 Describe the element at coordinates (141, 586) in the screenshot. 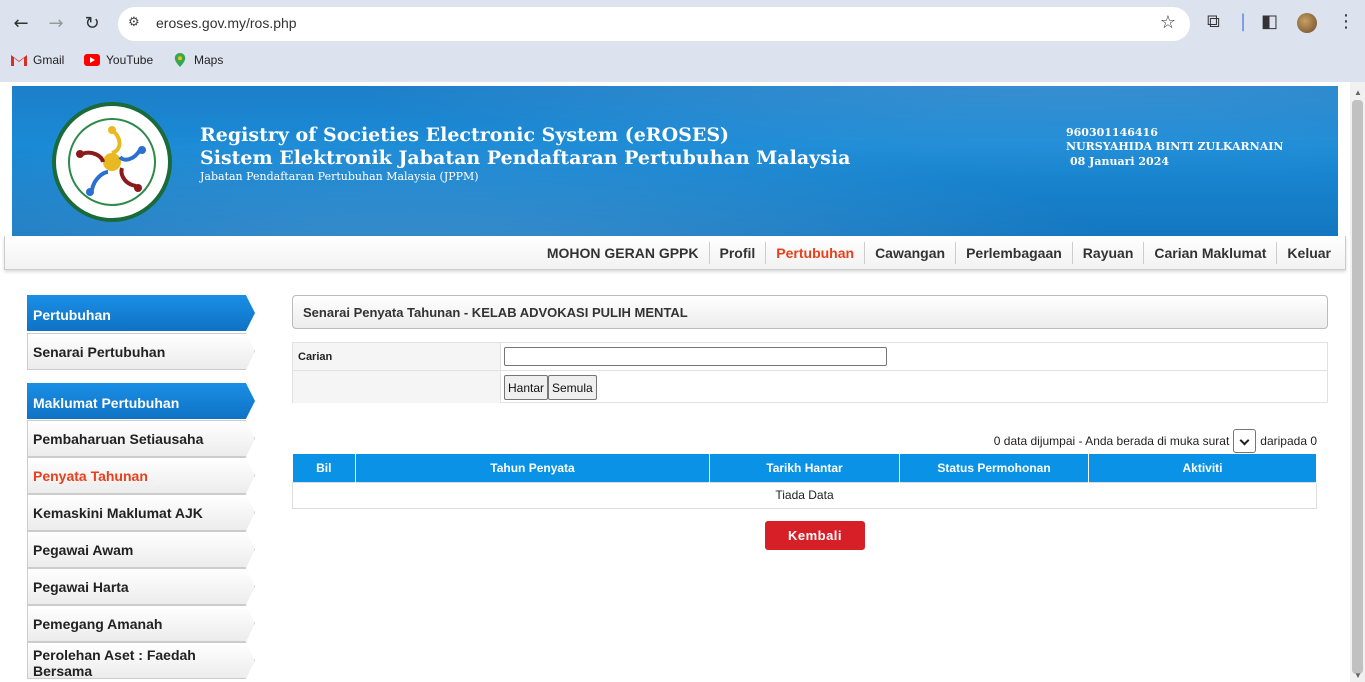

I see `sidebar-item-pegawai-harta: Pegawai Harta` at that location.